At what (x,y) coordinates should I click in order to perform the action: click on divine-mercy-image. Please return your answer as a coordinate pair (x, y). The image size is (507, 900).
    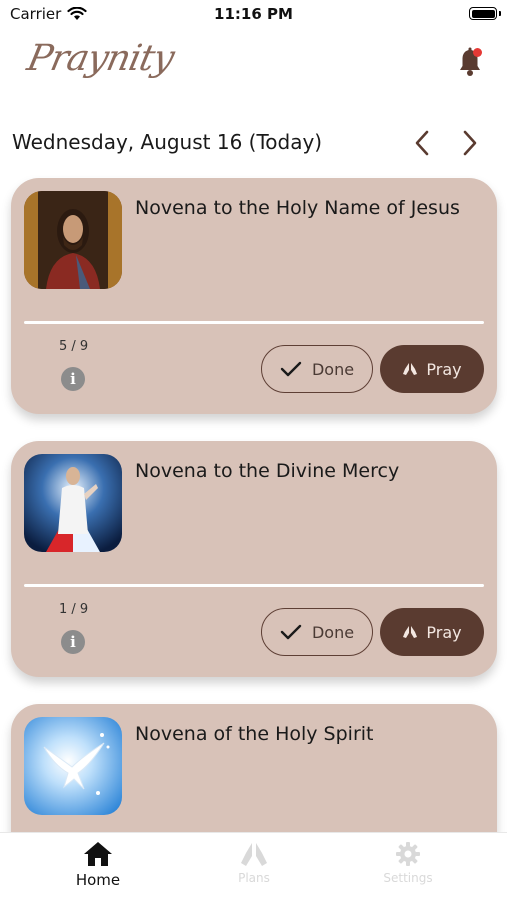
    Looking at the image, I should click on (73, 503).